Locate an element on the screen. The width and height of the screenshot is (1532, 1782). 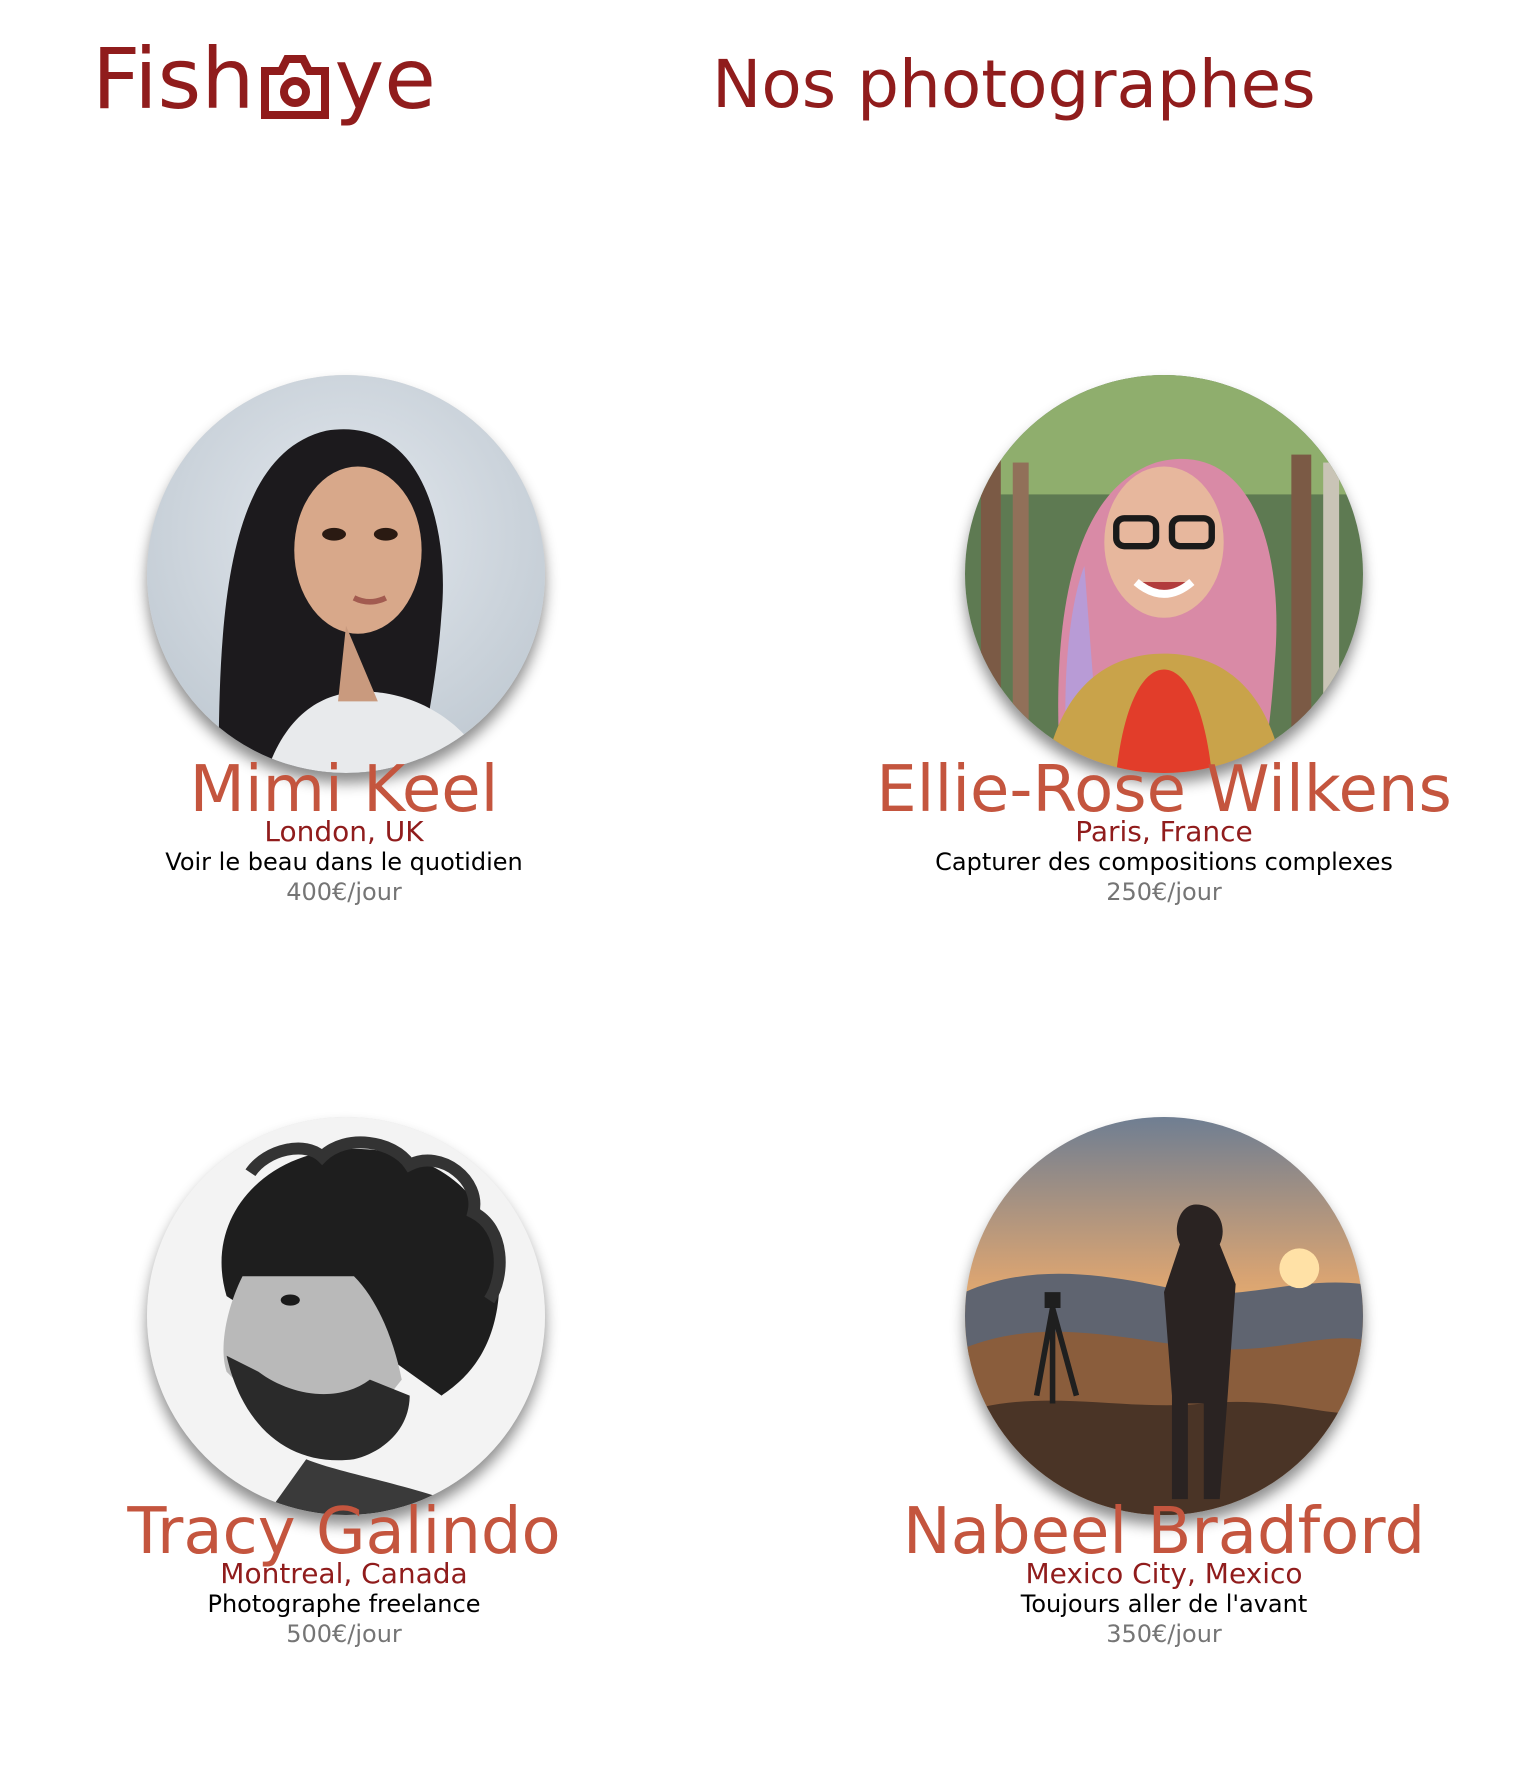
photographer-price: 500€/jour is located at coordinates (344, 1634).